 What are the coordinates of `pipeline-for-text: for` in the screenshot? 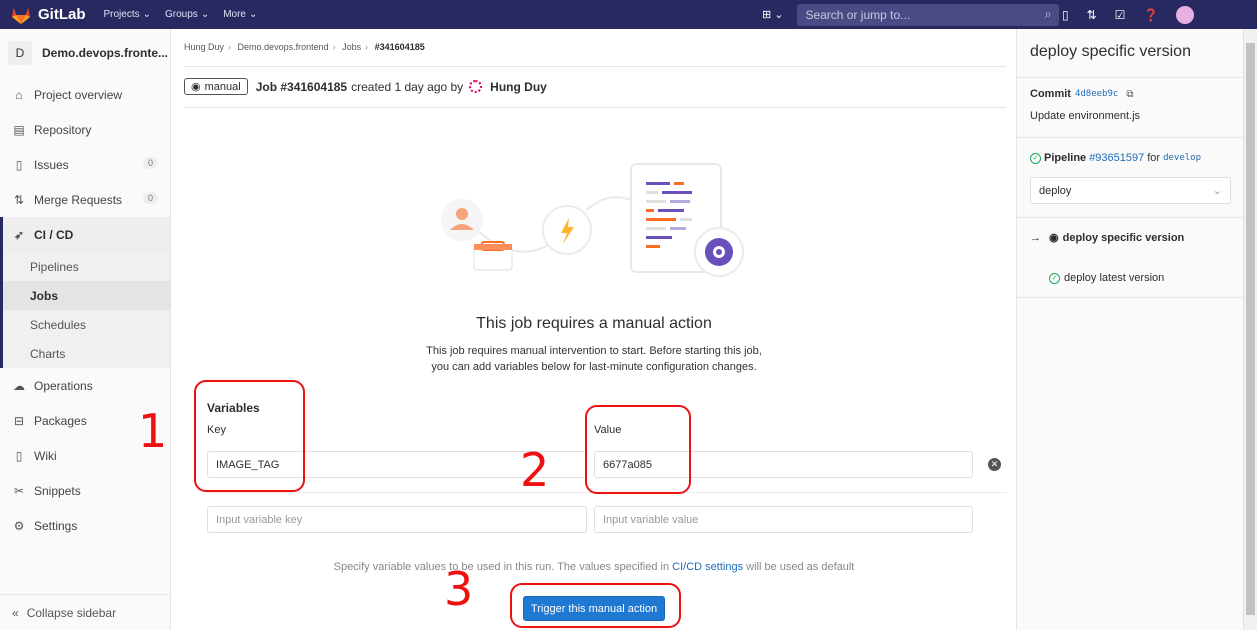 It's located at (1154, 158).